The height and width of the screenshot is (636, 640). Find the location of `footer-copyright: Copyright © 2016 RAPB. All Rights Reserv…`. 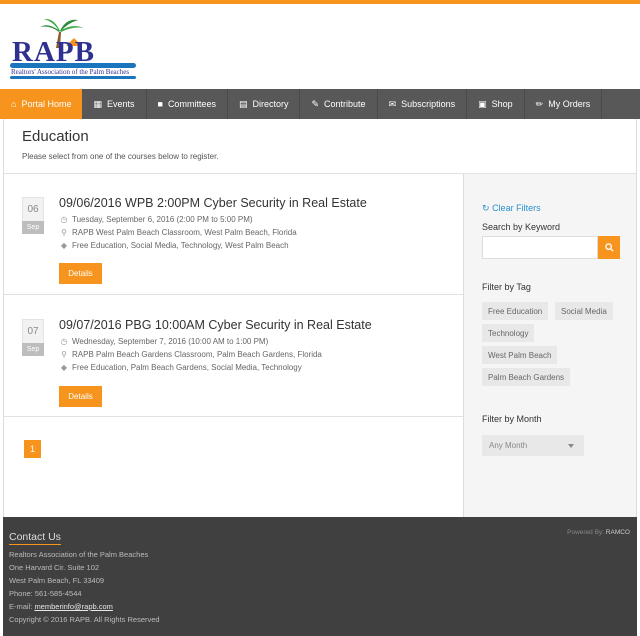

footer-copyright: Copyright © 2016 RAPB. All Rights Reserv… is located at coordinates (84, 619).